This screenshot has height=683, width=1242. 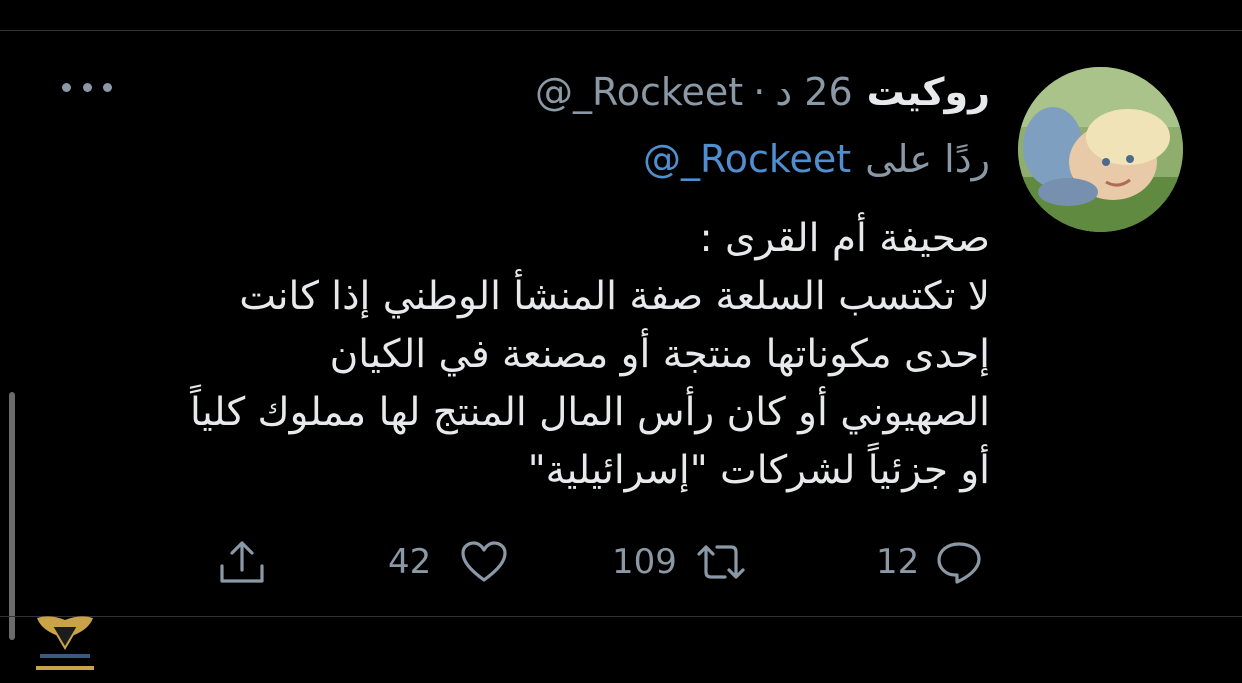 What do you see at coordinates (448, 562) in the screenshot?
I see `like-button: 42` at bounding box center [448, 562].